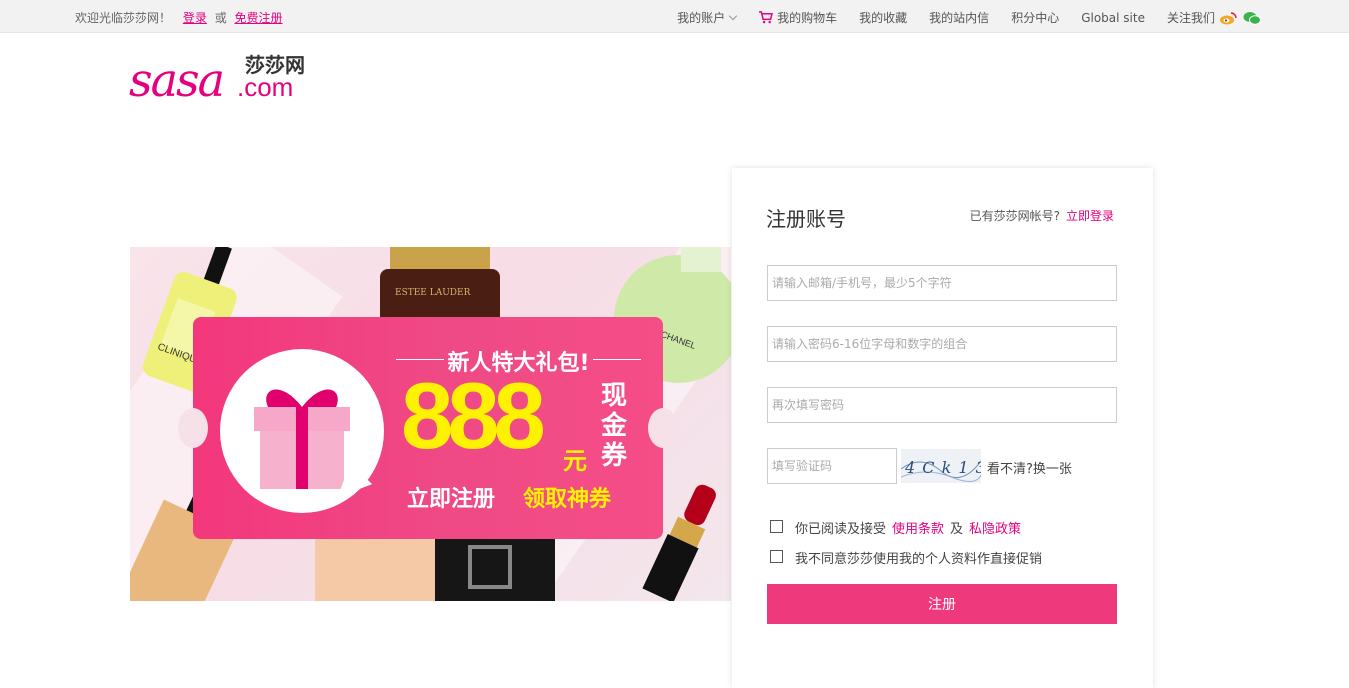 This screenshot has width=1349, height=688. What do you see at coordinates (942, 604) in the screenshot?
I see `register-submit-button: 注册` at bounding box center [942, 604].